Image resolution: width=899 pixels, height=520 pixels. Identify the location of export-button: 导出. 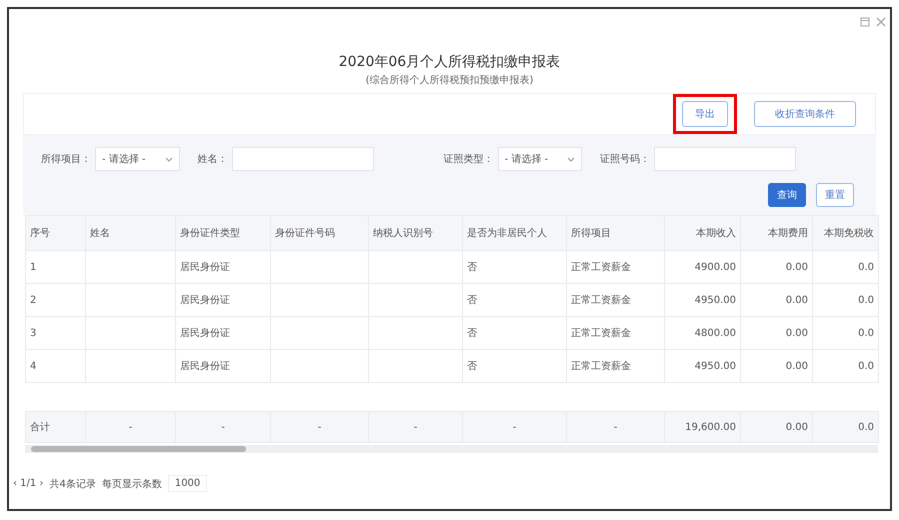
(705, 114).